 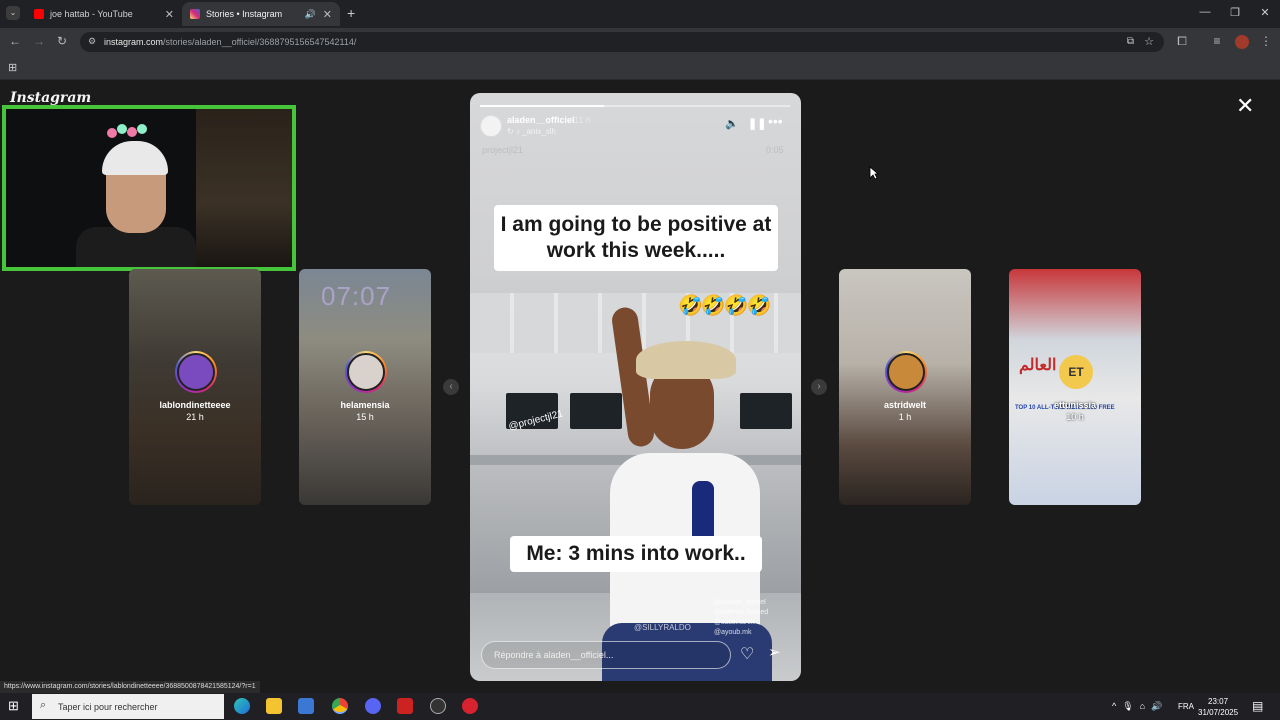 I want to click on mute-icon: 🔈, so click(x=732, y=123).